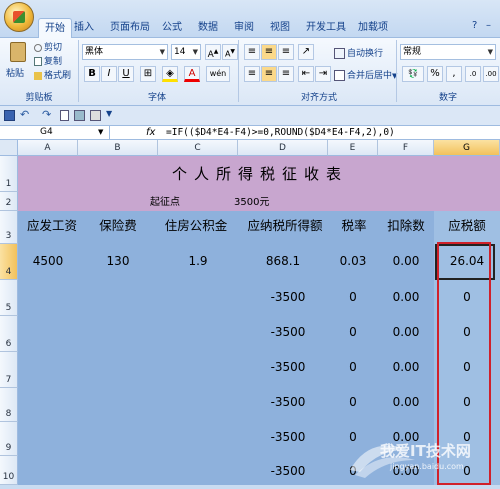 The image size is (500, 489). Describe the element at coordinates (252, 52) in the screenshot. I see `align-top-icon: ≡` at that location.